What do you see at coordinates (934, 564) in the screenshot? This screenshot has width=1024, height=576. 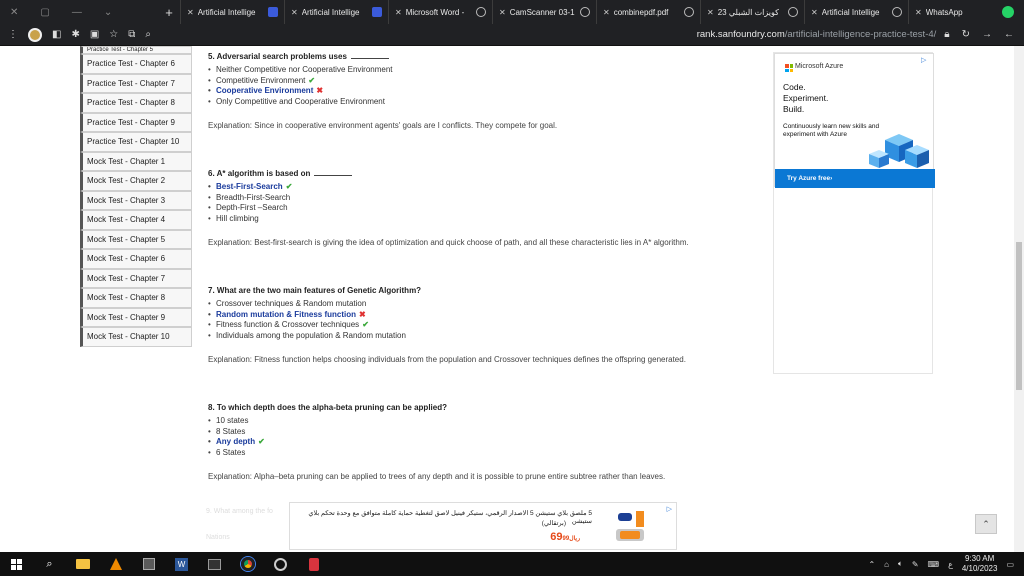 I see `keyboard-icon: ⌨` at bounding box center [934, 564].